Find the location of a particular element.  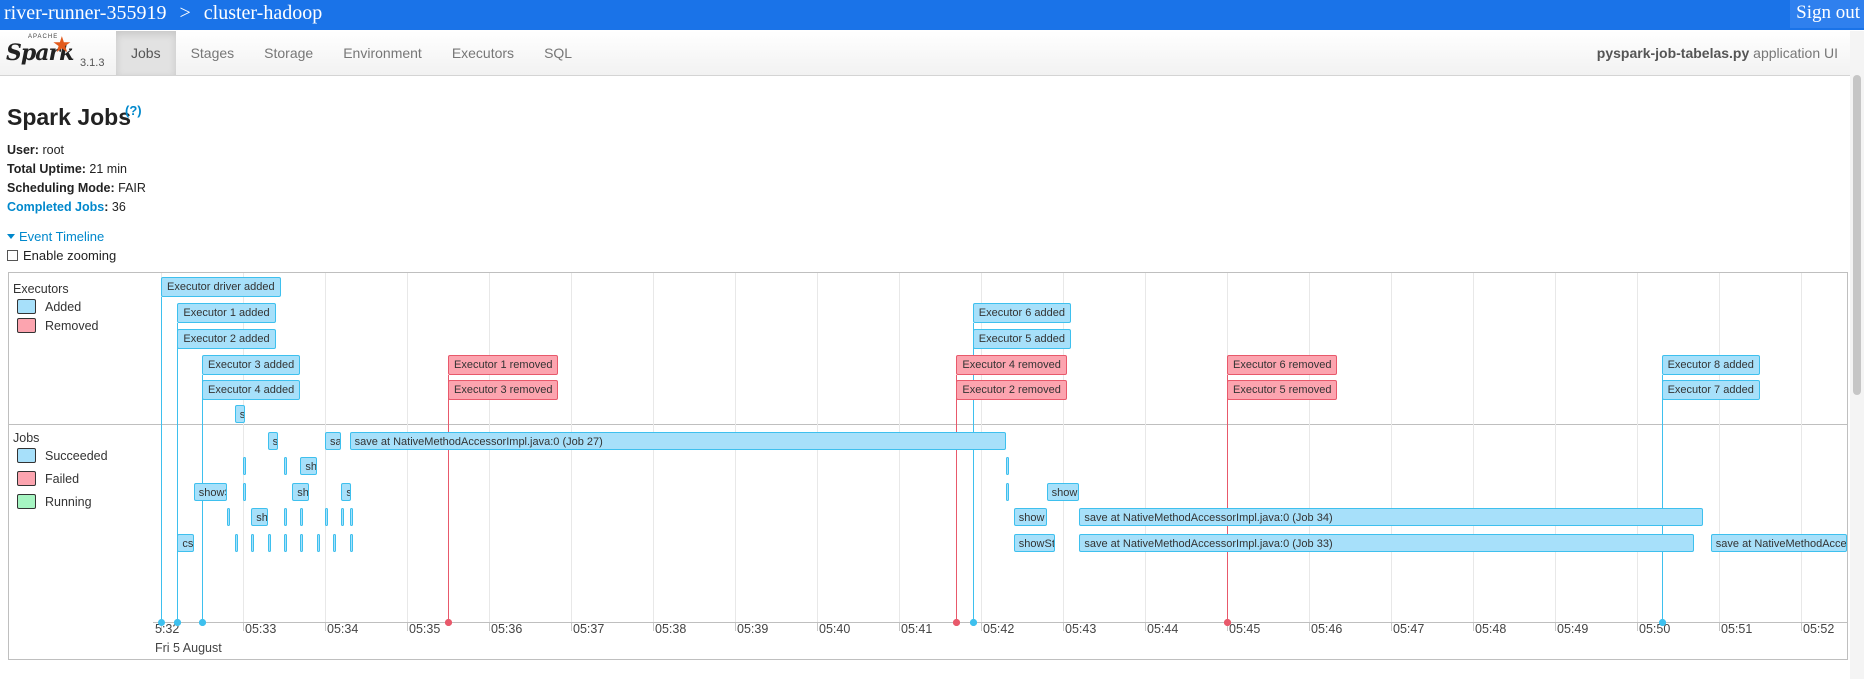

scrollbar-thumb is located at coordinates (1857, 235).